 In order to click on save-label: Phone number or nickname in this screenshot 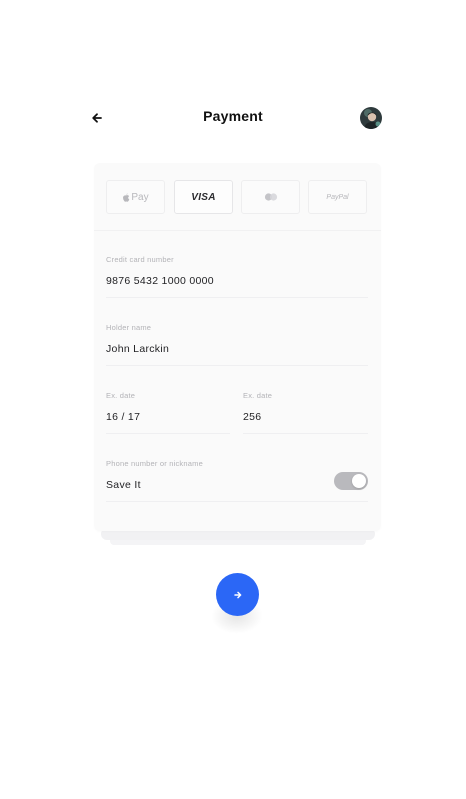, I will do `click(154, 463)`.